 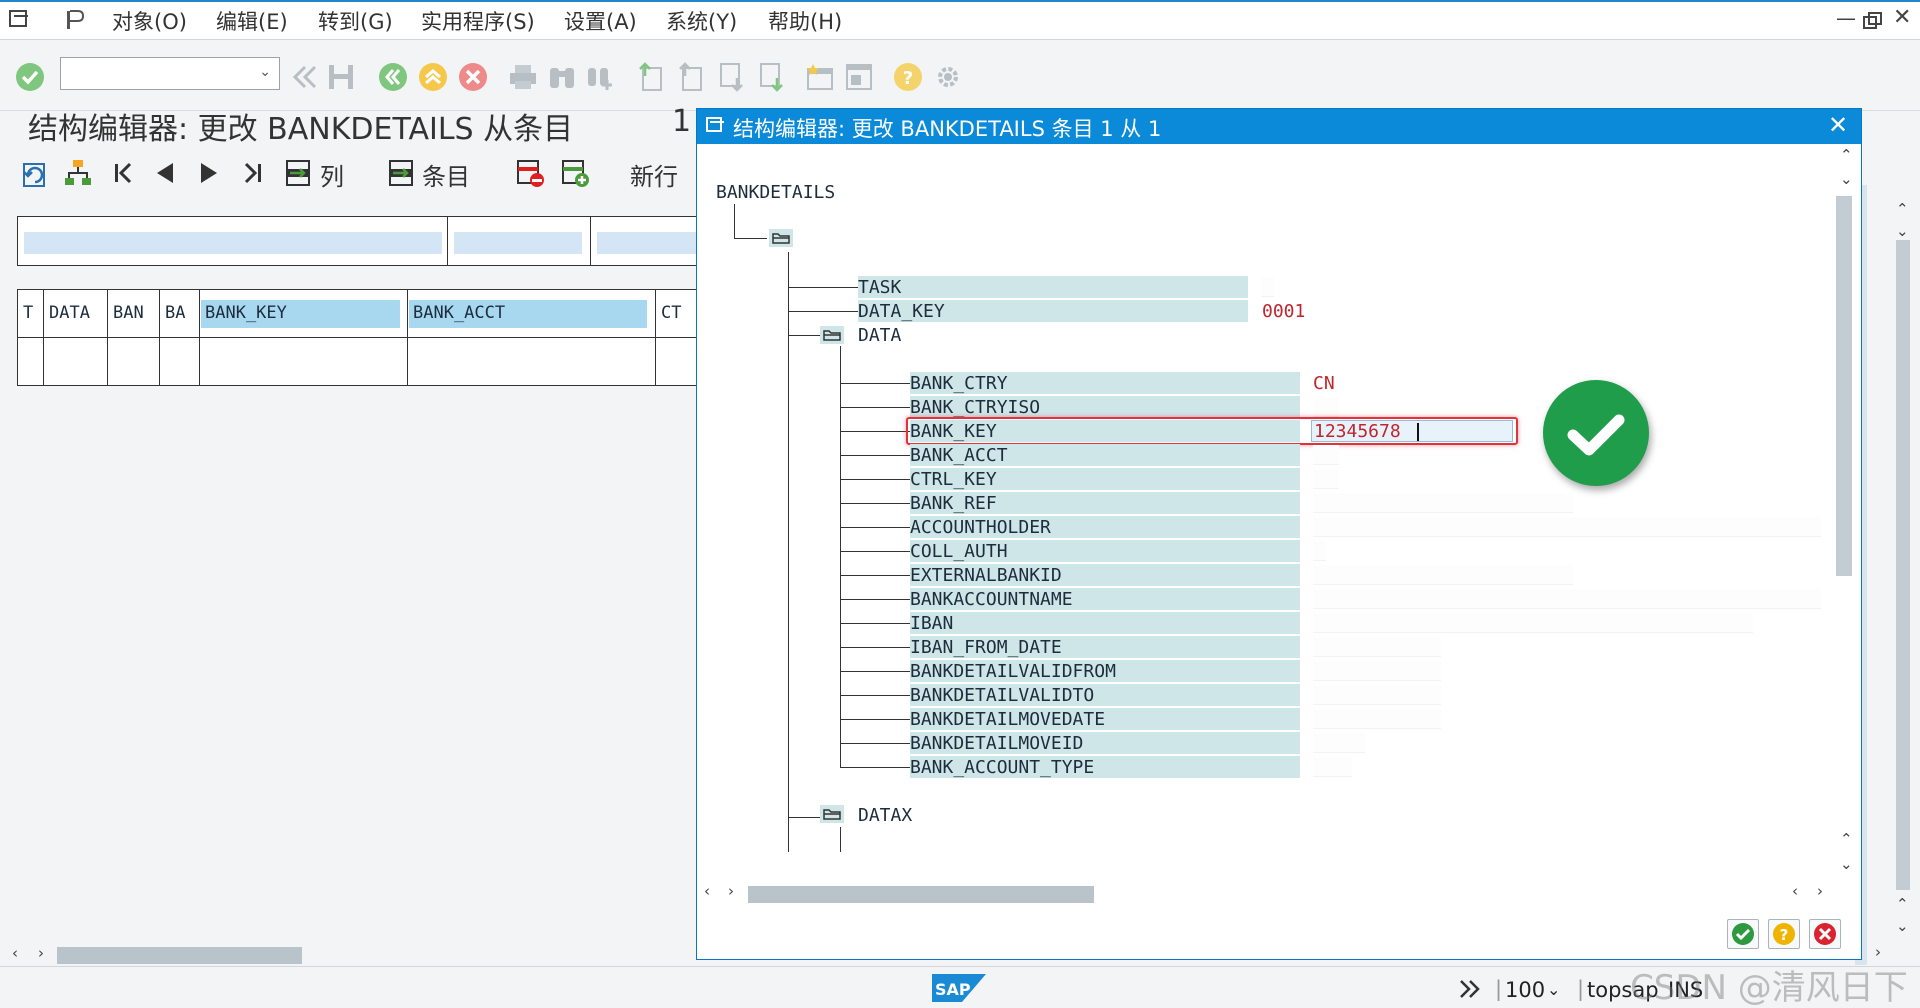 What do you see at coordinates (1825, 934) in the screenshot?
I see `cancel-button` at bounding box center [1825, 934].